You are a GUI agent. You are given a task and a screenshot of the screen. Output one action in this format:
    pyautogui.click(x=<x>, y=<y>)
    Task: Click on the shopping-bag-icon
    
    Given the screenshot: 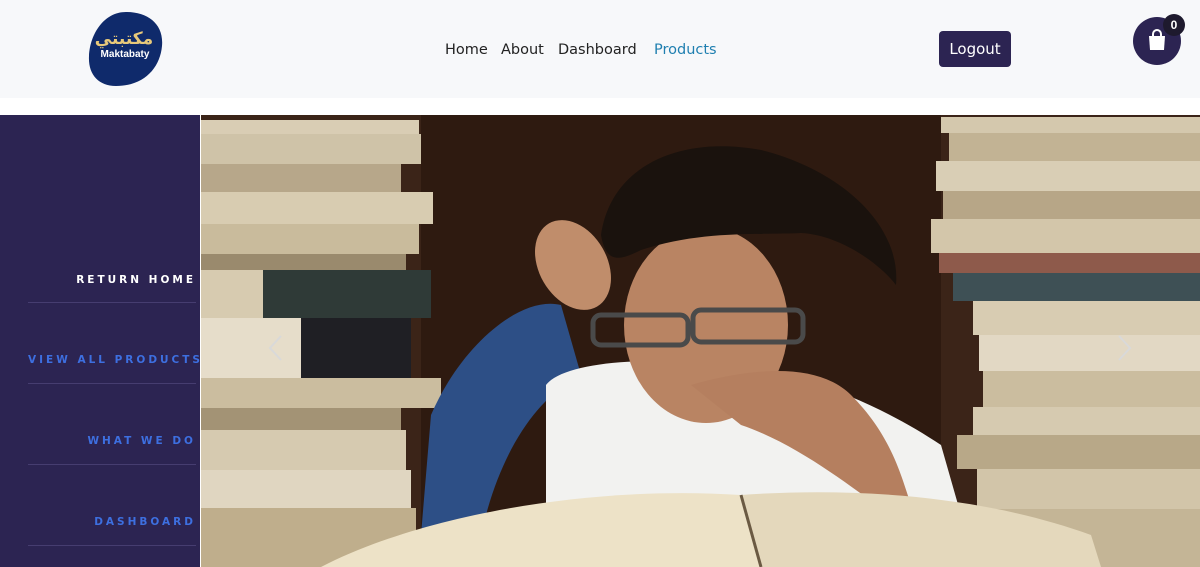 What is the action you would take?
    pyautogui.click(x=1157, y=39)
    